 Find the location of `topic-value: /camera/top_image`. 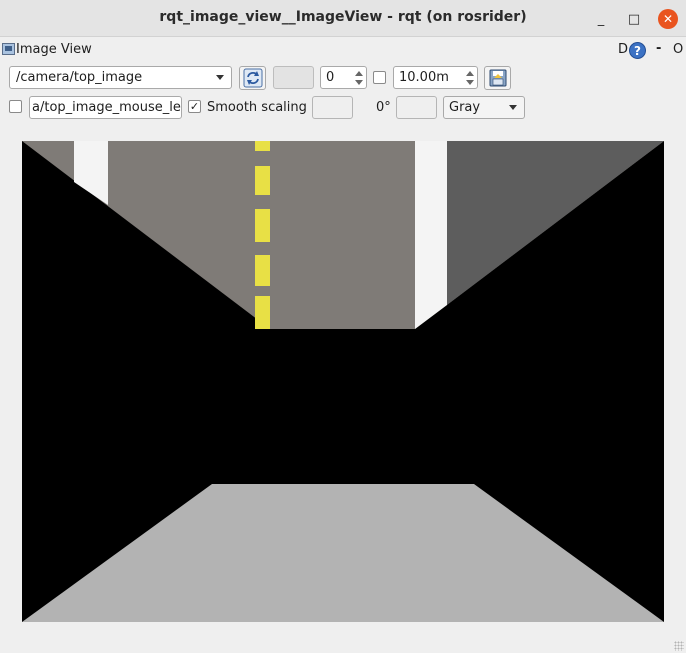

topic-value: /camera/top_image is located at coordinates (79, 77).